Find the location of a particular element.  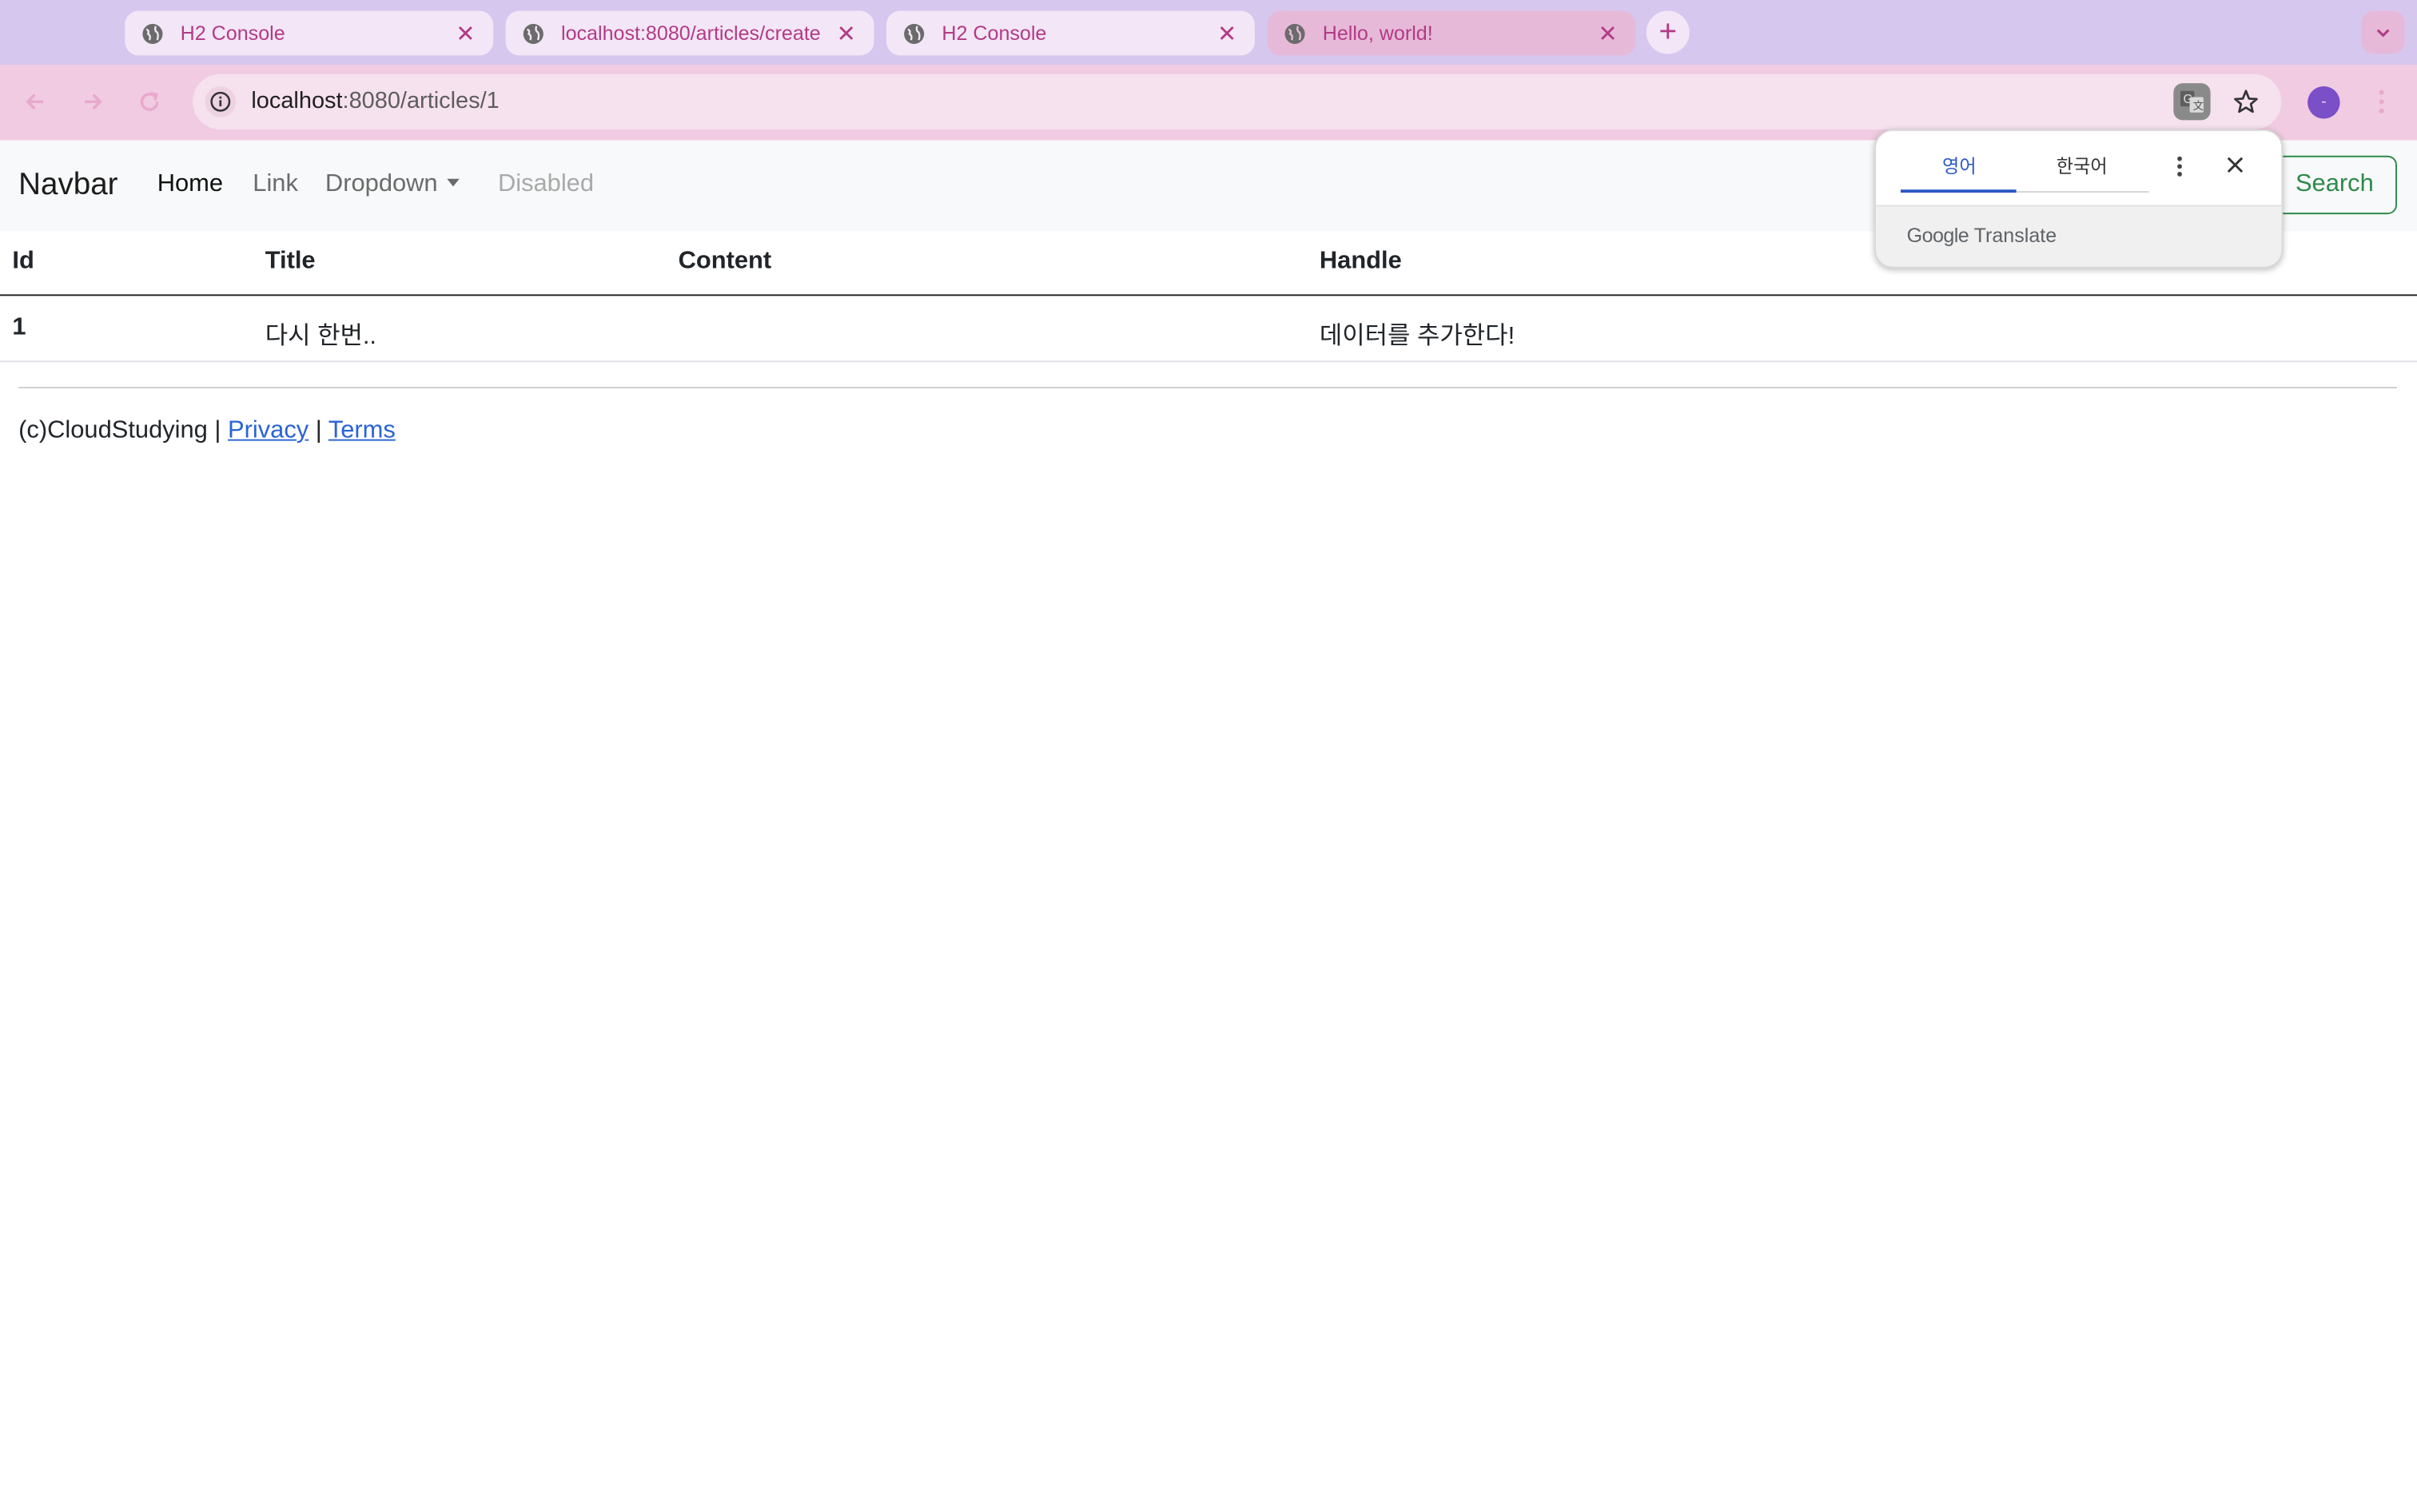

translate-label: Translate is located at coordinates (2015, 235).